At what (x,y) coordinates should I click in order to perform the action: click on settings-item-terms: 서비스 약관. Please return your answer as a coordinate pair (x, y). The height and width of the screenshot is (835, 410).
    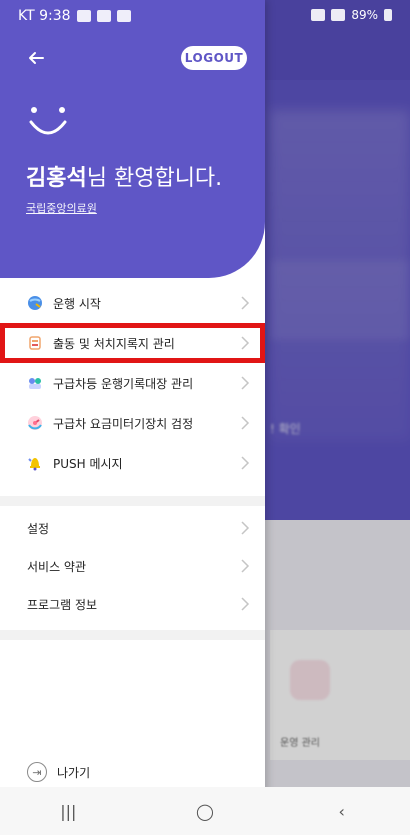
    Looking at the image, I should click on (132, 566).